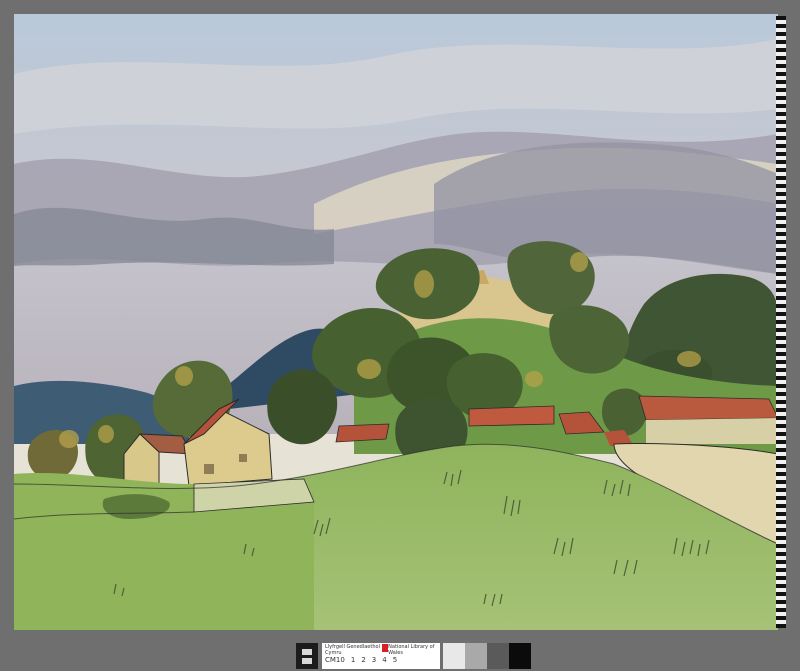 The image size is (800, 671). Describe the element at coordinates (520, 656) in the screenshot. I see `grey-swatch-black` at that location.